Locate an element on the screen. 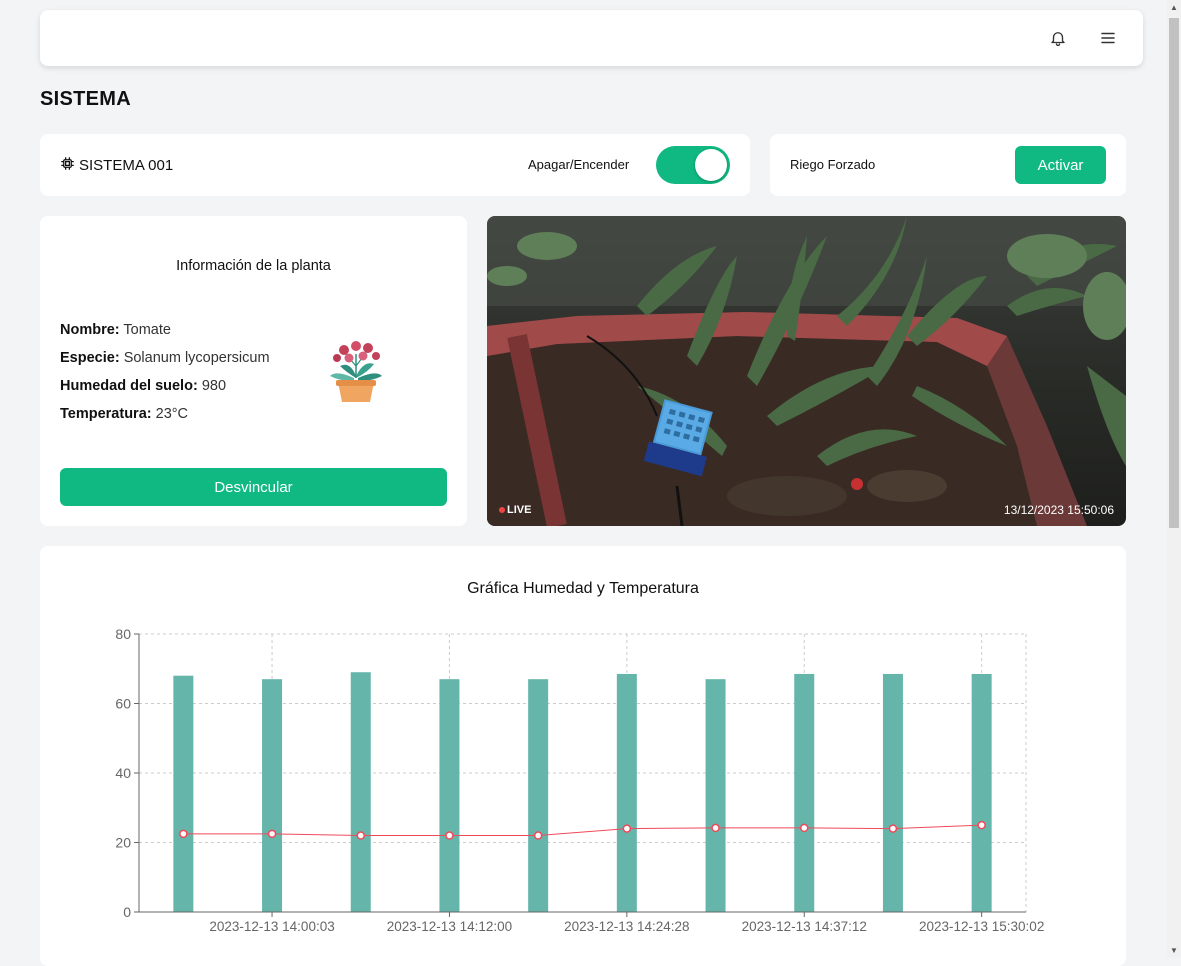  temperature-field: Temperatura: 23°C is located at coordinates (124, 414).